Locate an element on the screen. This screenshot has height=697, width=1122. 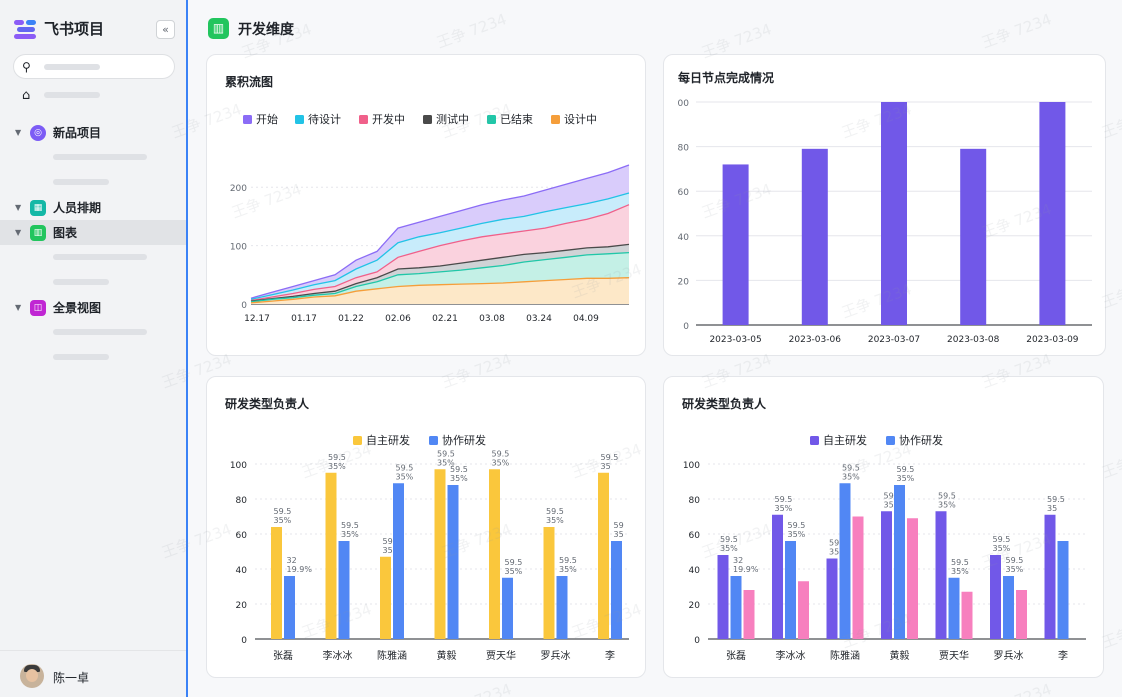
app-logo: 飞书项目 is located at coordinates (59, 28).